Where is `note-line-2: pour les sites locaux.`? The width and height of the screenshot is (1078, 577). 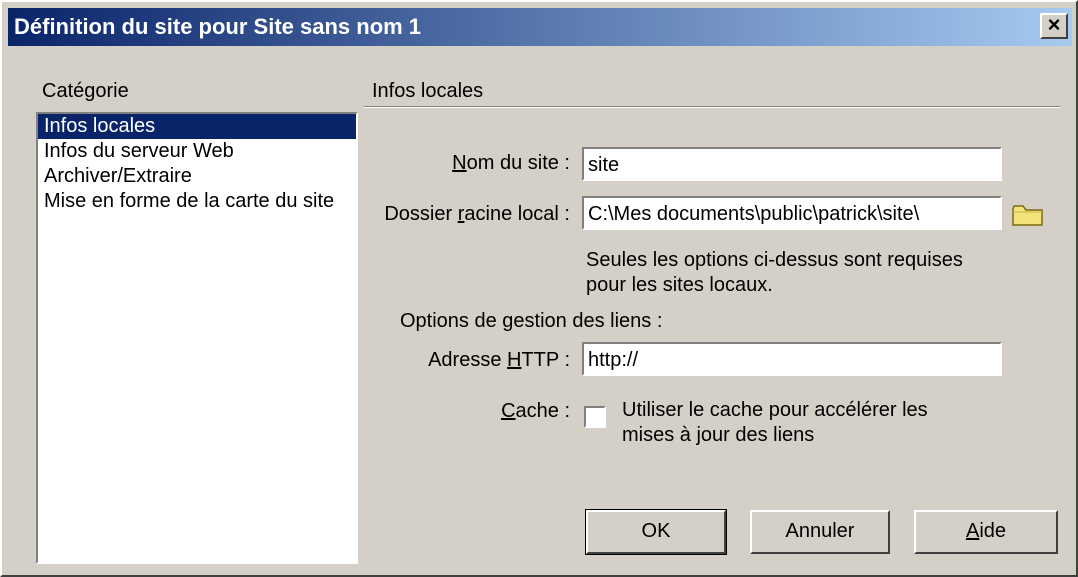 note-line-2: pour les sites locaux. is located at coordinates (679, 285).